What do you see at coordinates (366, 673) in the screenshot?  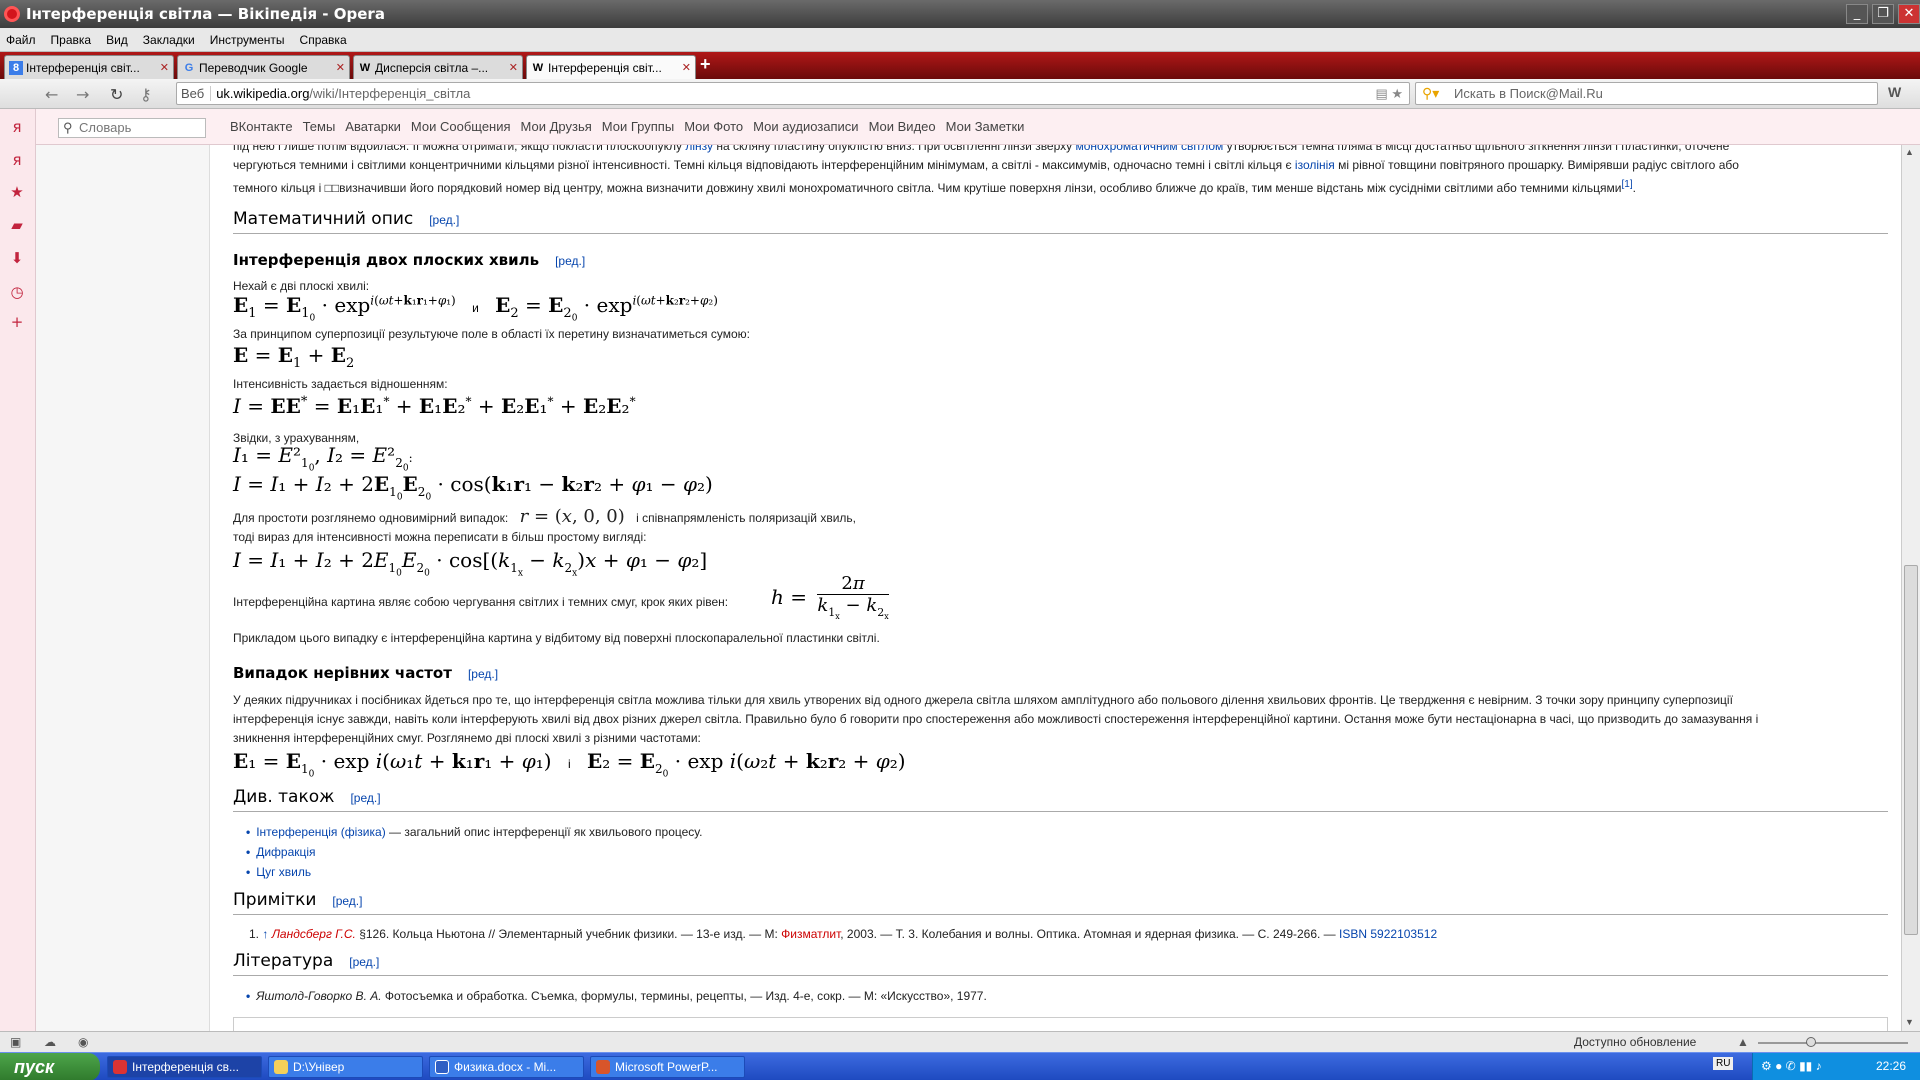 I see `heading-unequal: Випадок нерівних частот [ред.]` at bounding box center [366, 673].